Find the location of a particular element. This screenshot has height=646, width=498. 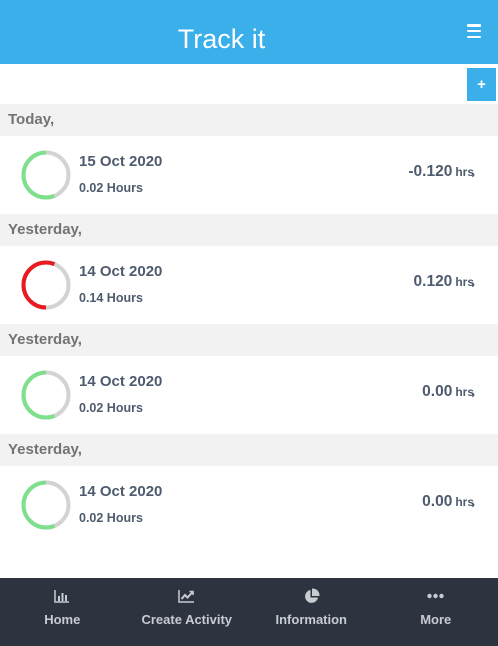

tab-home: Home is located at coordinates (62, 612).